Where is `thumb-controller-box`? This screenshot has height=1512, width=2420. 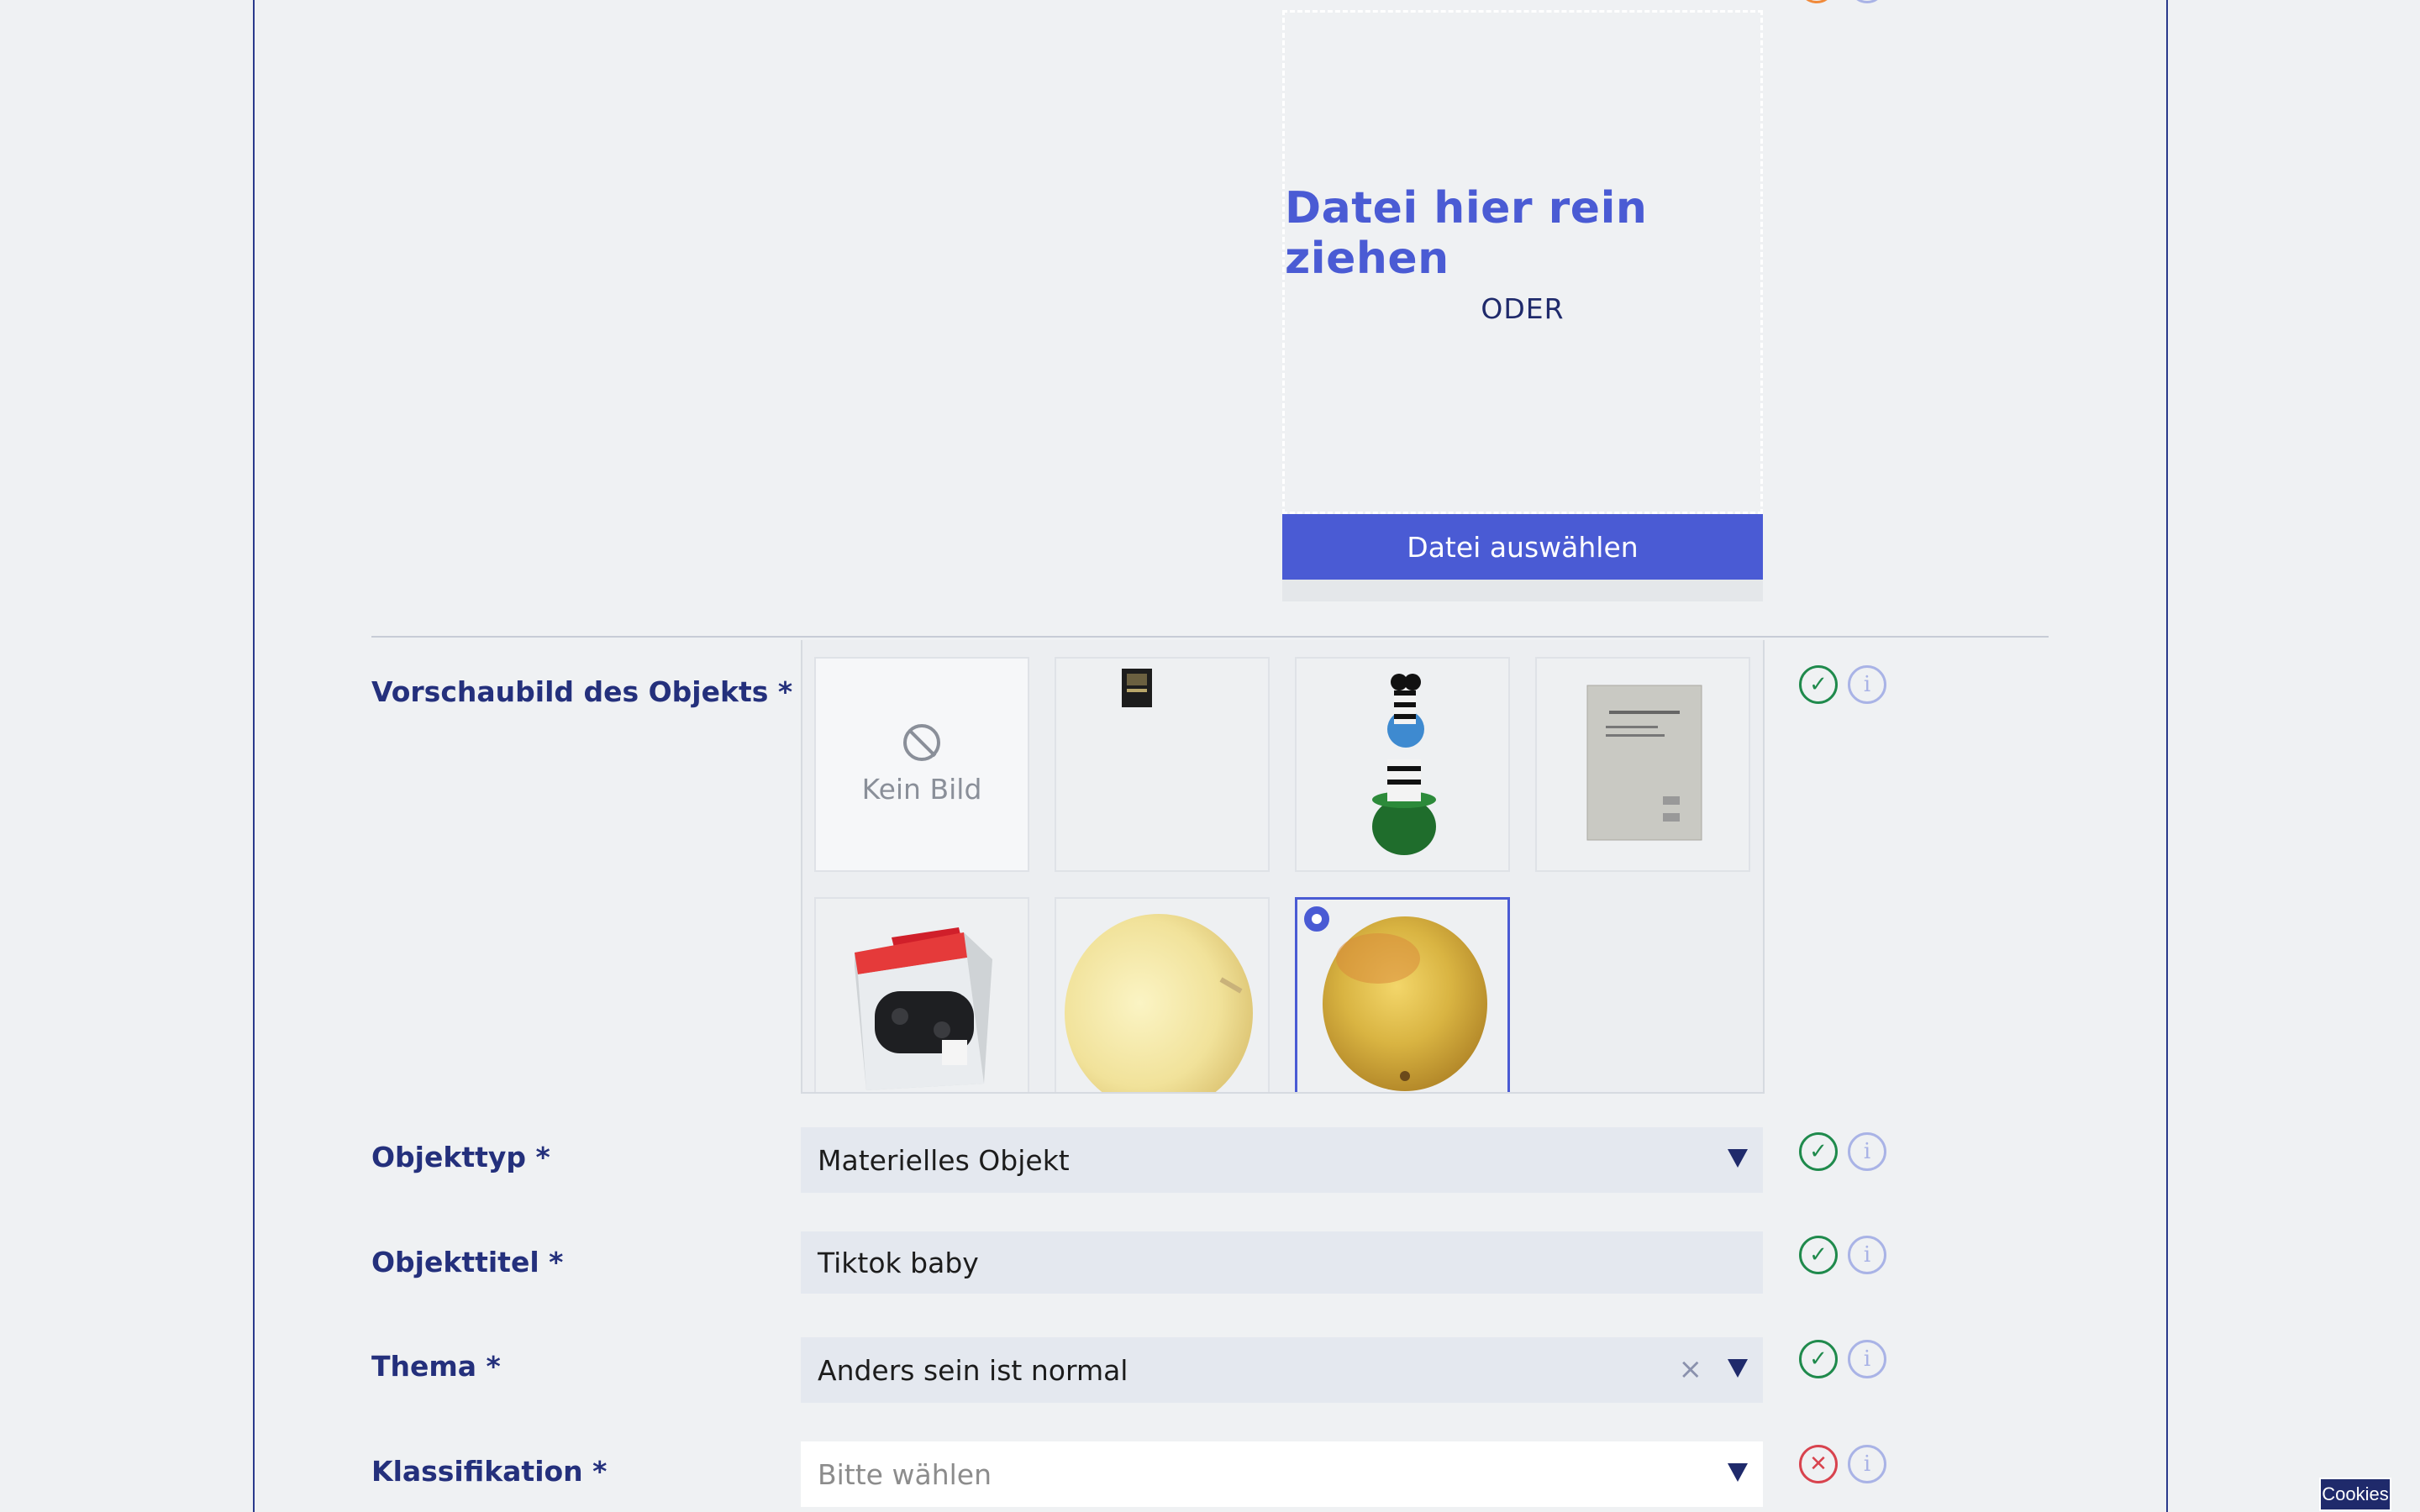 thumb-controller-box is located at coordinates (922, 994).